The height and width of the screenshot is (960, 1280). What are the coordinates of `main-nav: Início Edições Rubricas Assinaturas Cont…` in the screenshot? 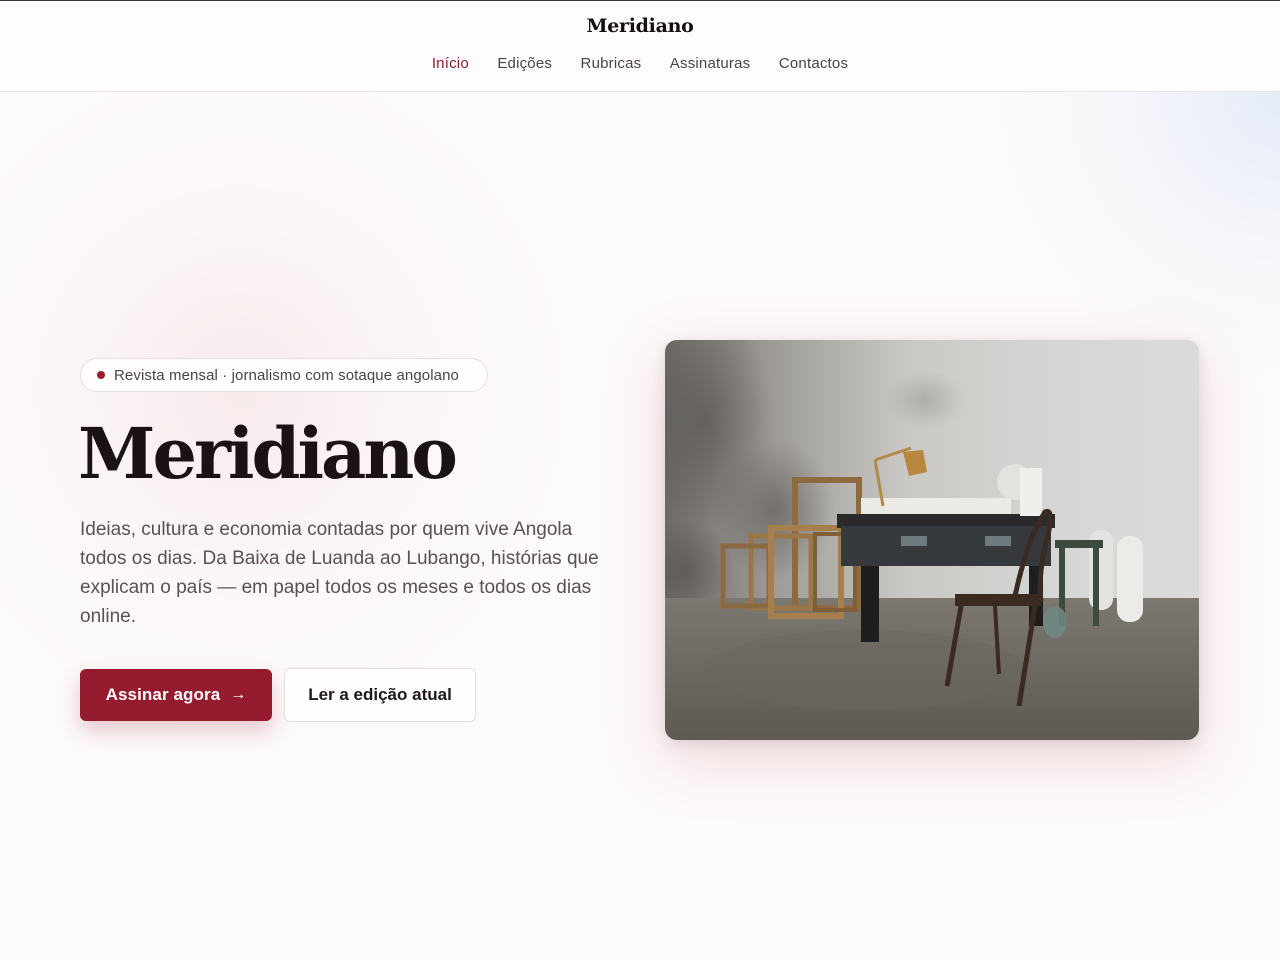 It's located at (640, 64).